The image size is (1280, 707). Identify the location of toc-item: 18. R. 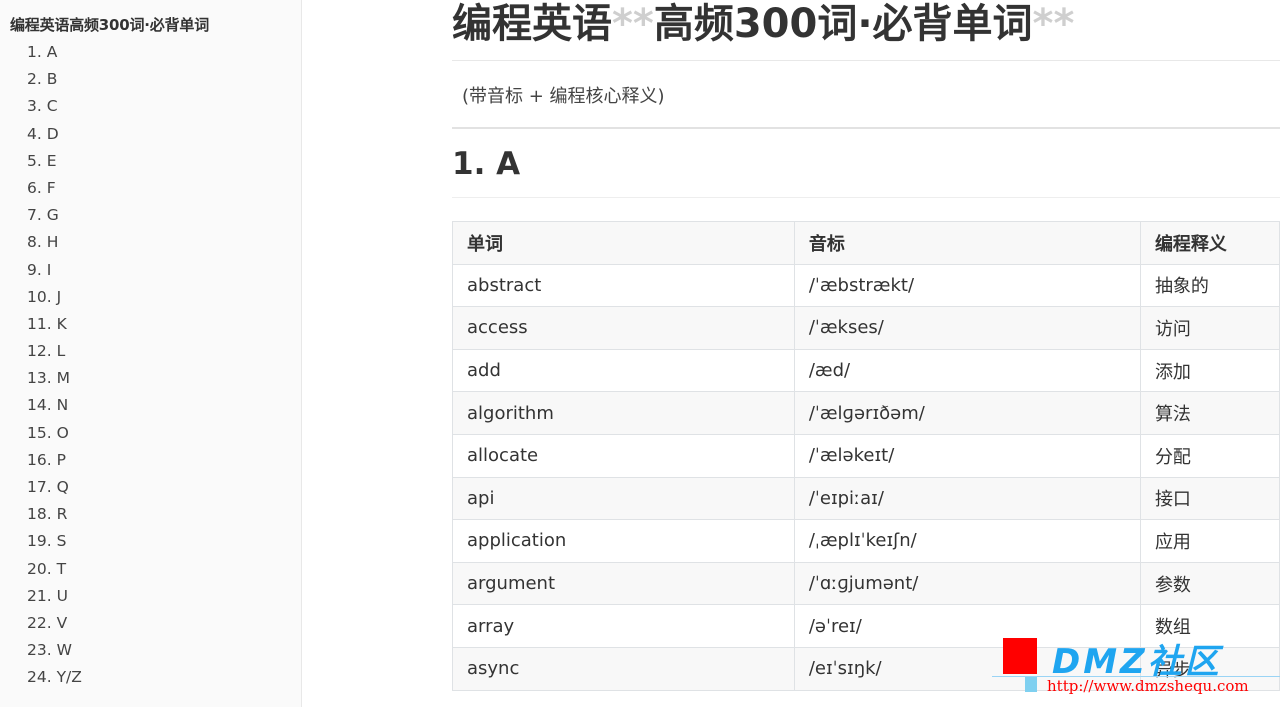
(54, 516).